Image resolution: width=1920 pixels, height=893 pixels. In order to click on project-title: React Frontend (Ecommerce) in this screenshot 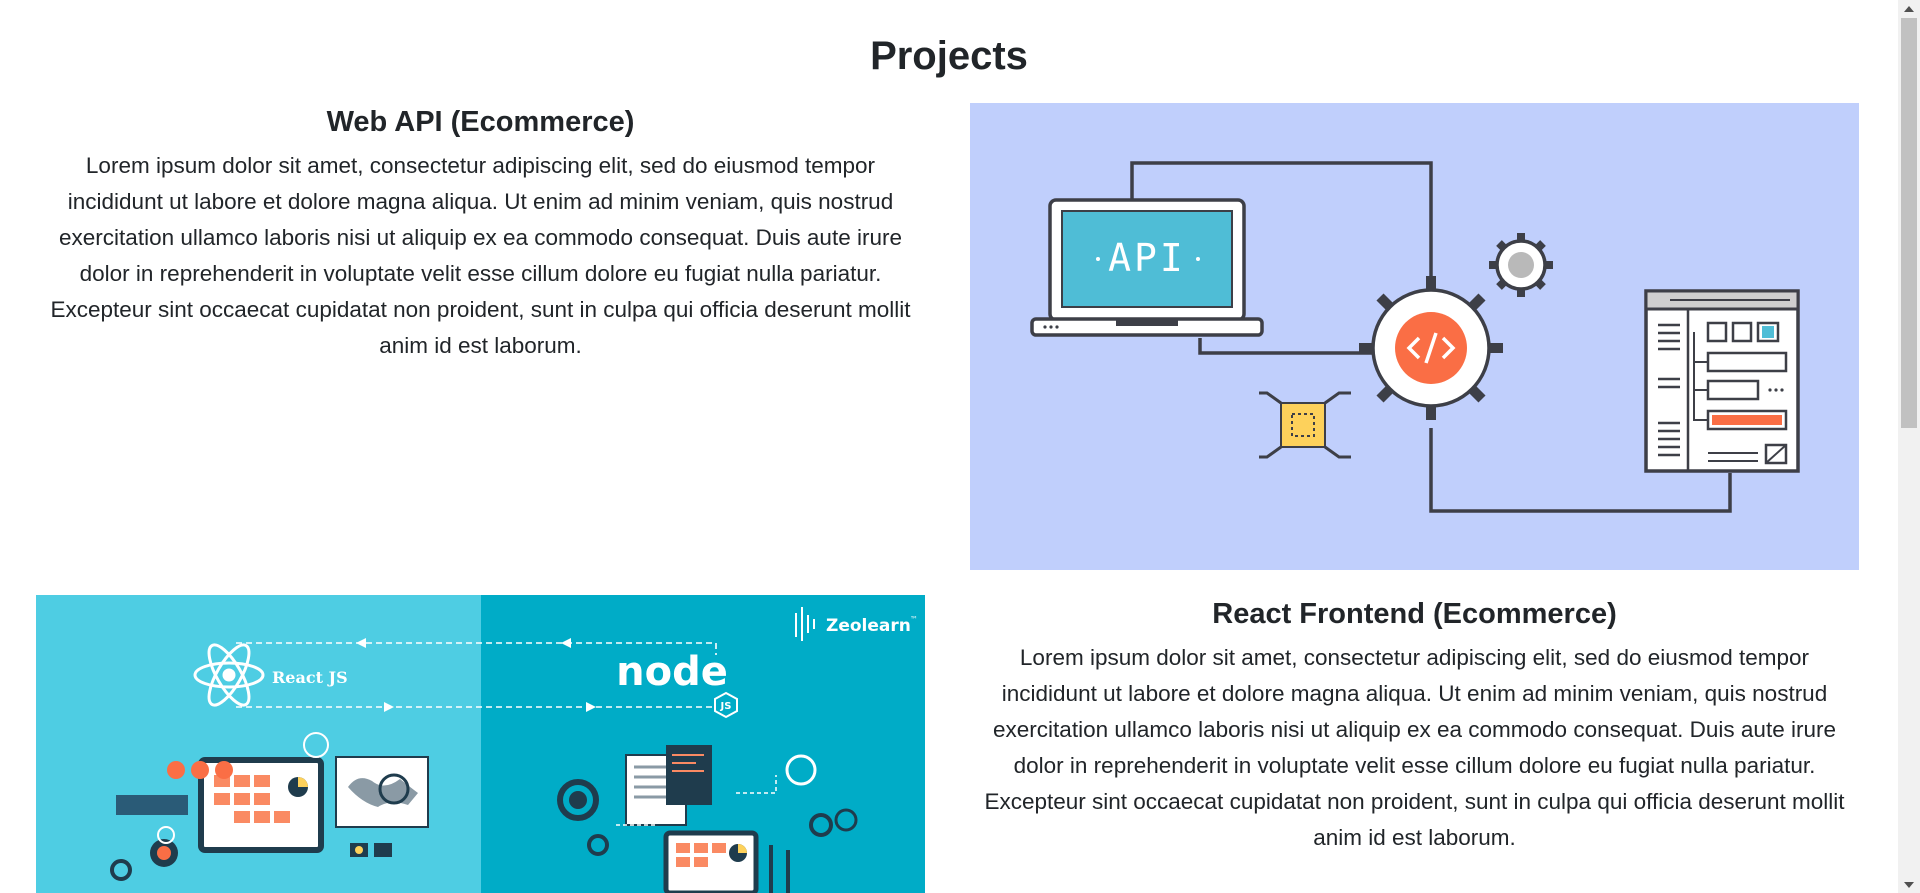, I will do `click(1414, 614)`.